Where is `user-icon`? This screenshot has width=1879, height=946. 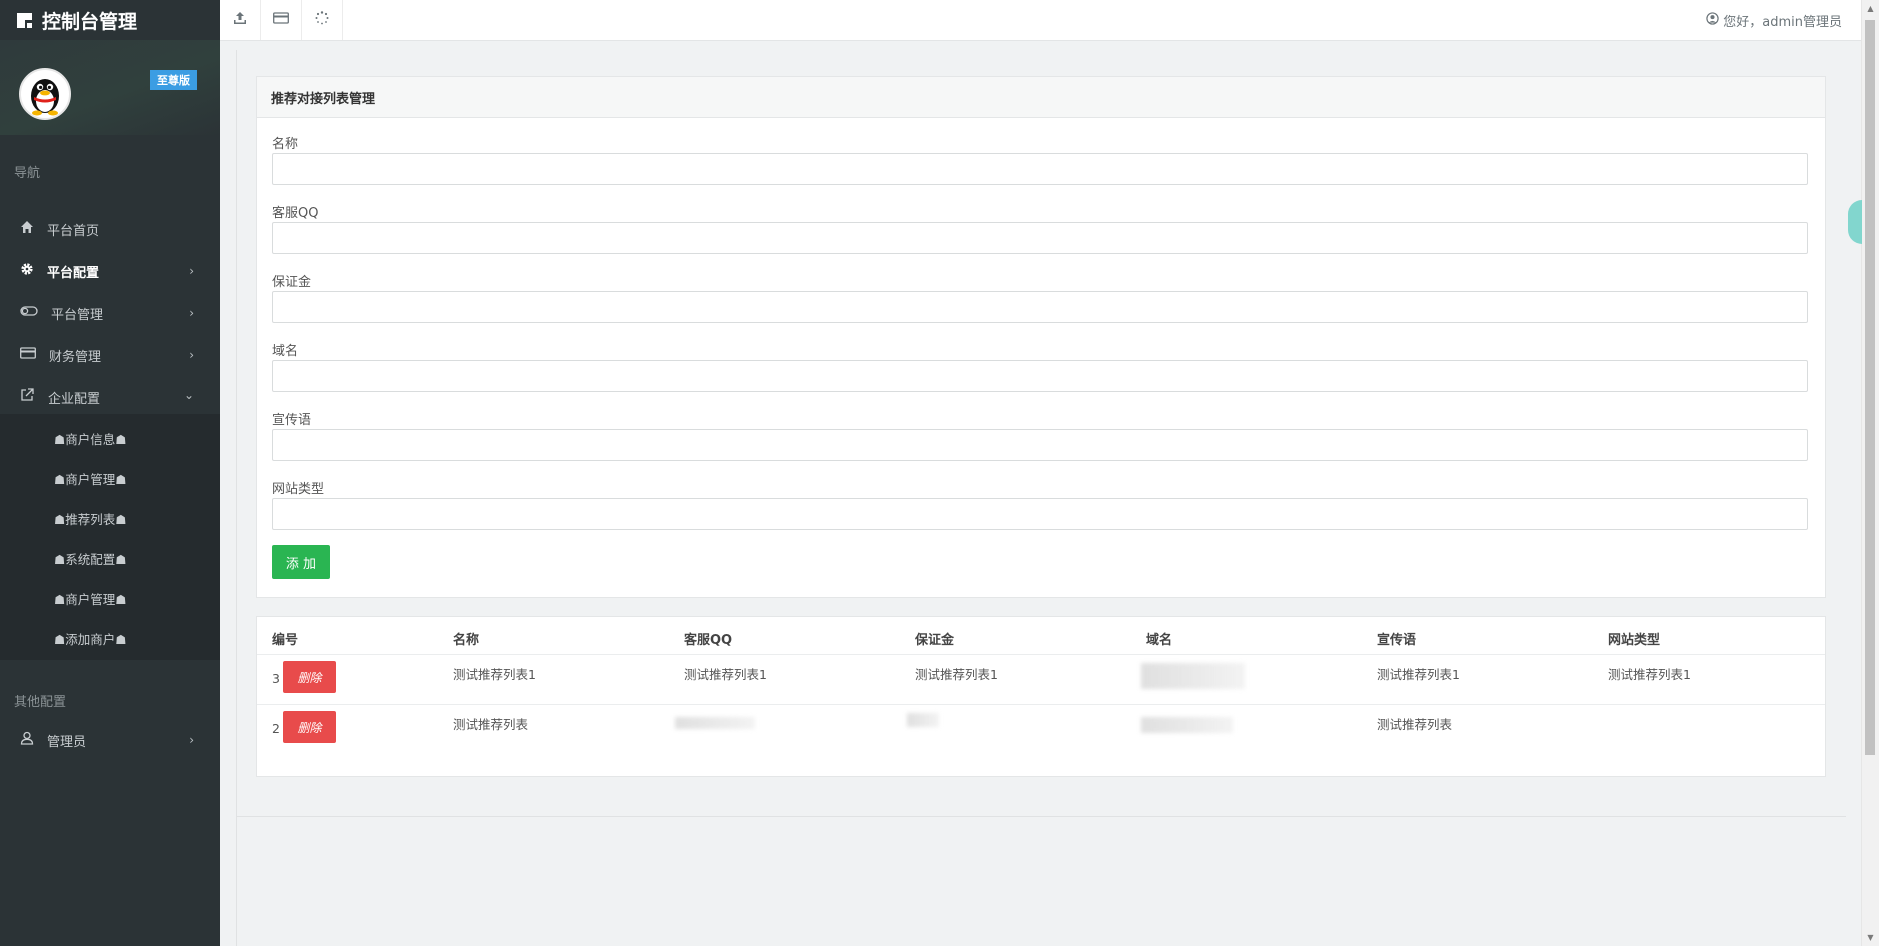
user-icon is located at coordinates (28, 739).